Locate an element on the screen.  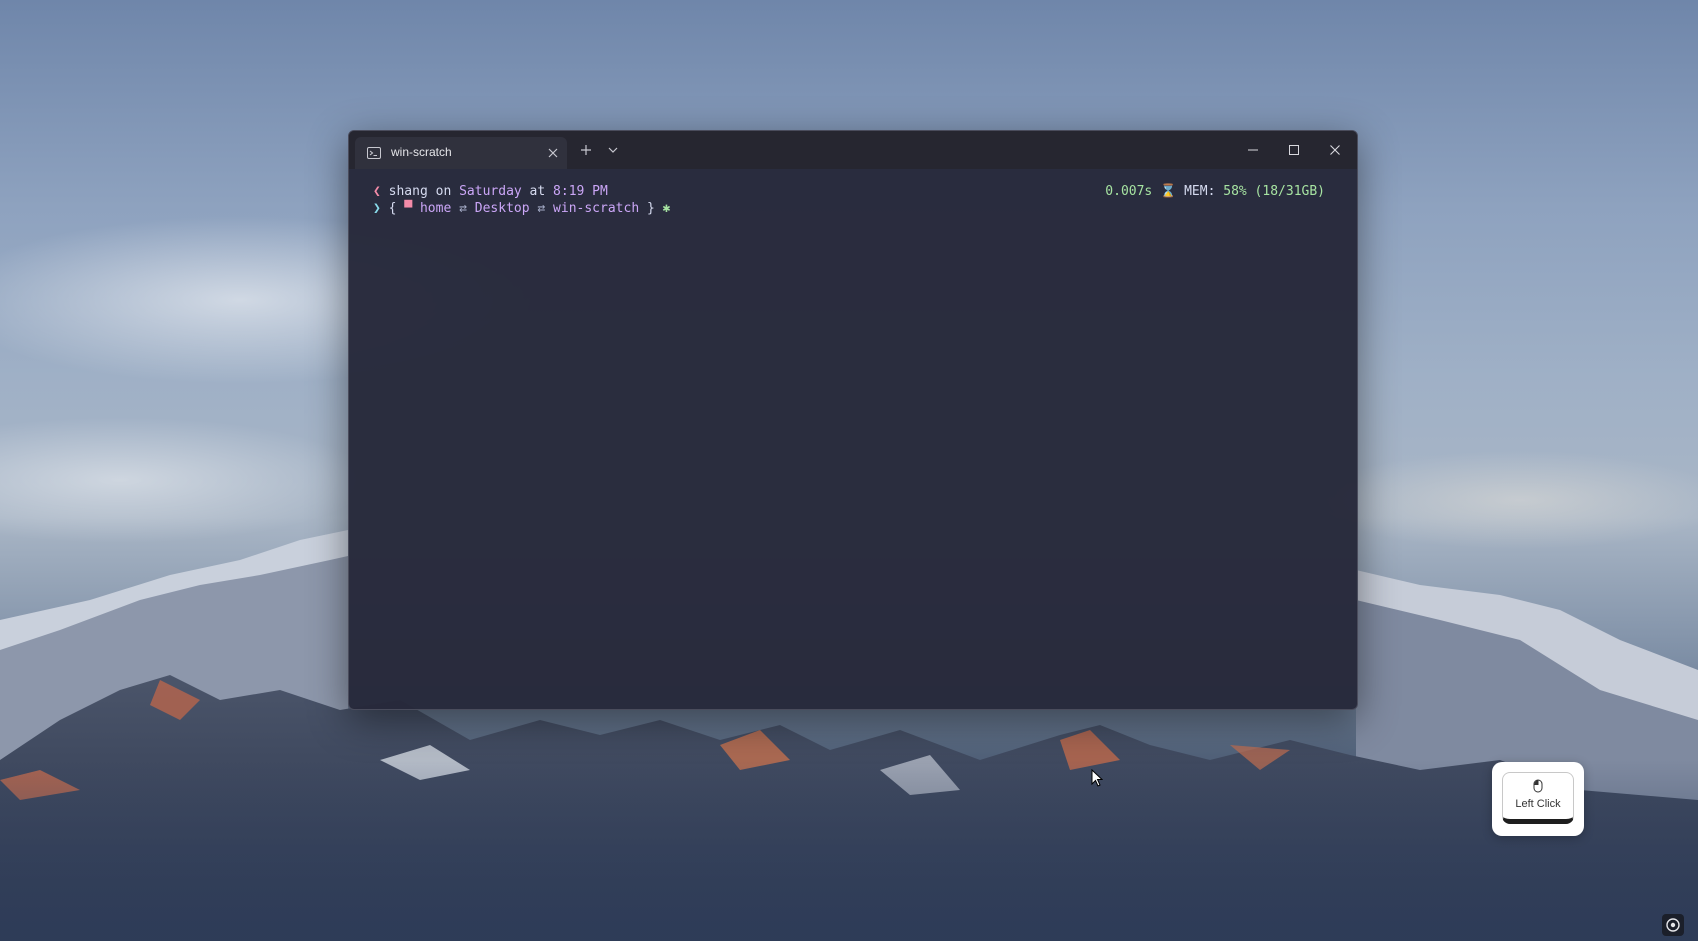
settings-icon is located at coordinates (1673, 925).